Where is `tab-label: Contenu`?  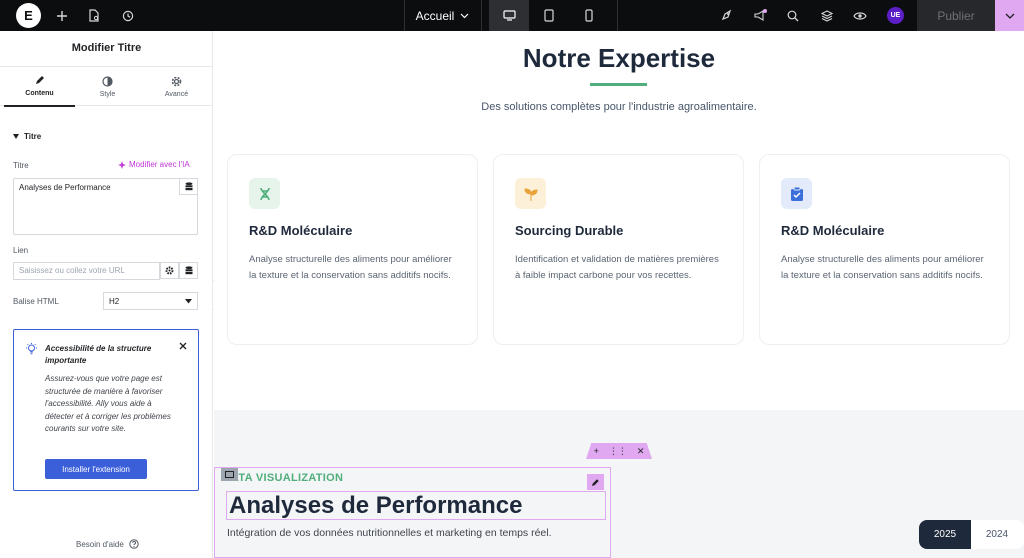
tab-label: Contenu is located at coordinates (39, 93).